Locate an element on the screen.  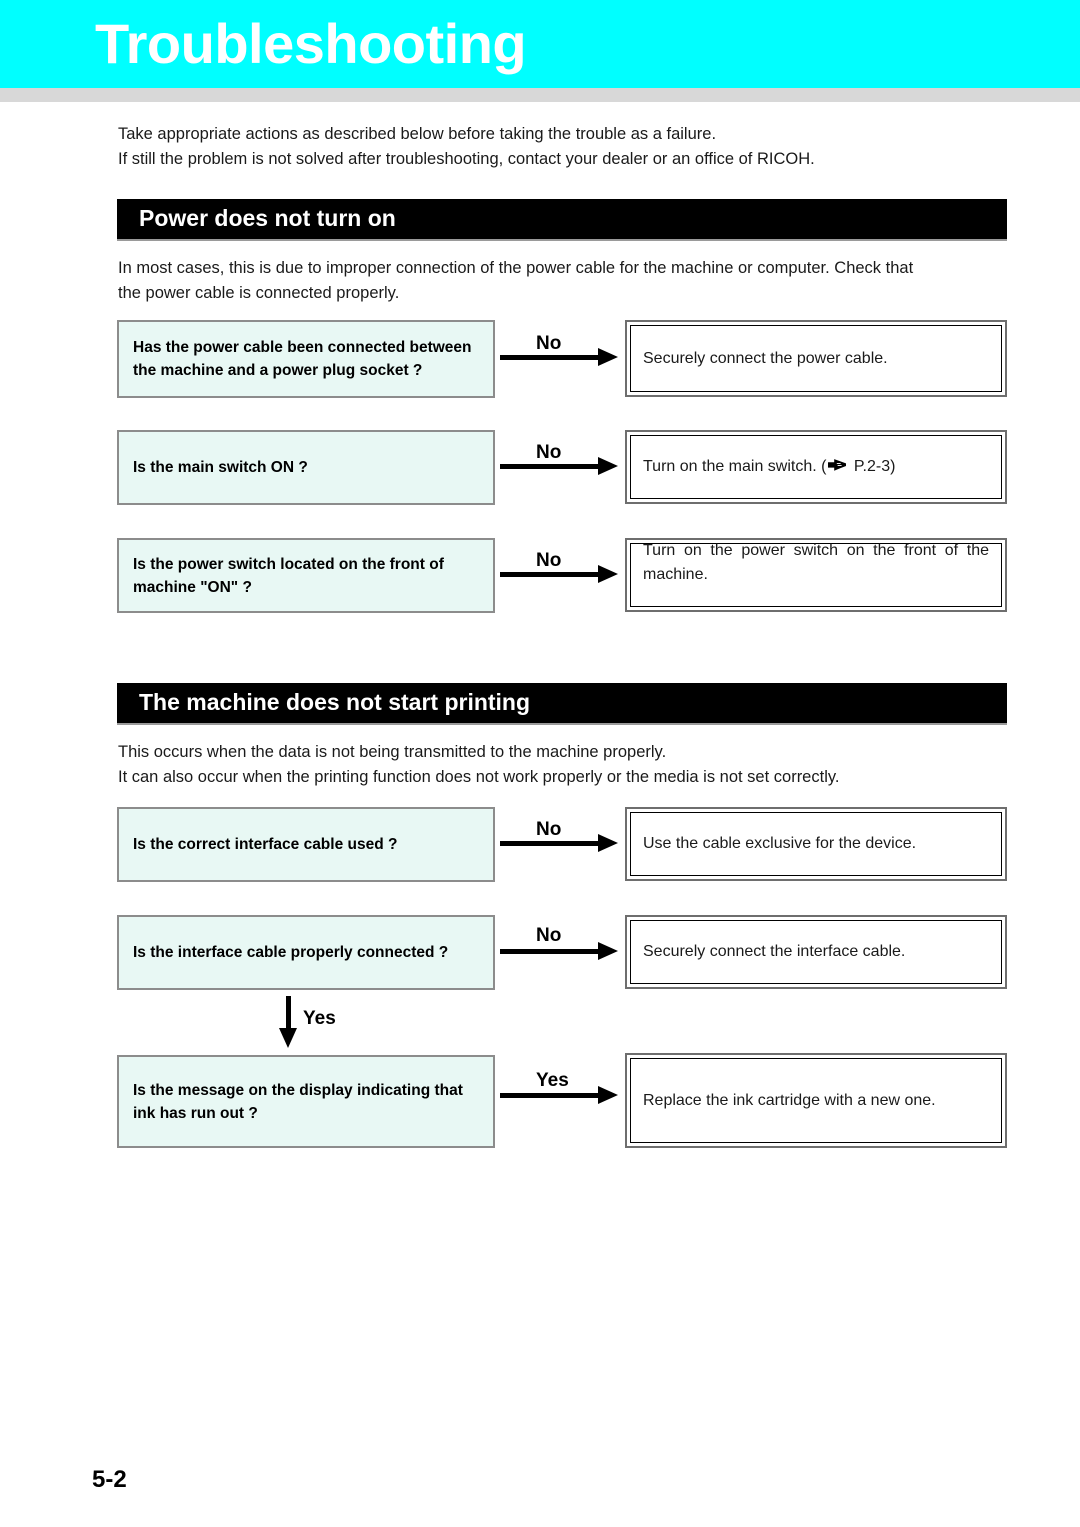
flow-arrow-down-icon is located at coordinates (288, 1022).